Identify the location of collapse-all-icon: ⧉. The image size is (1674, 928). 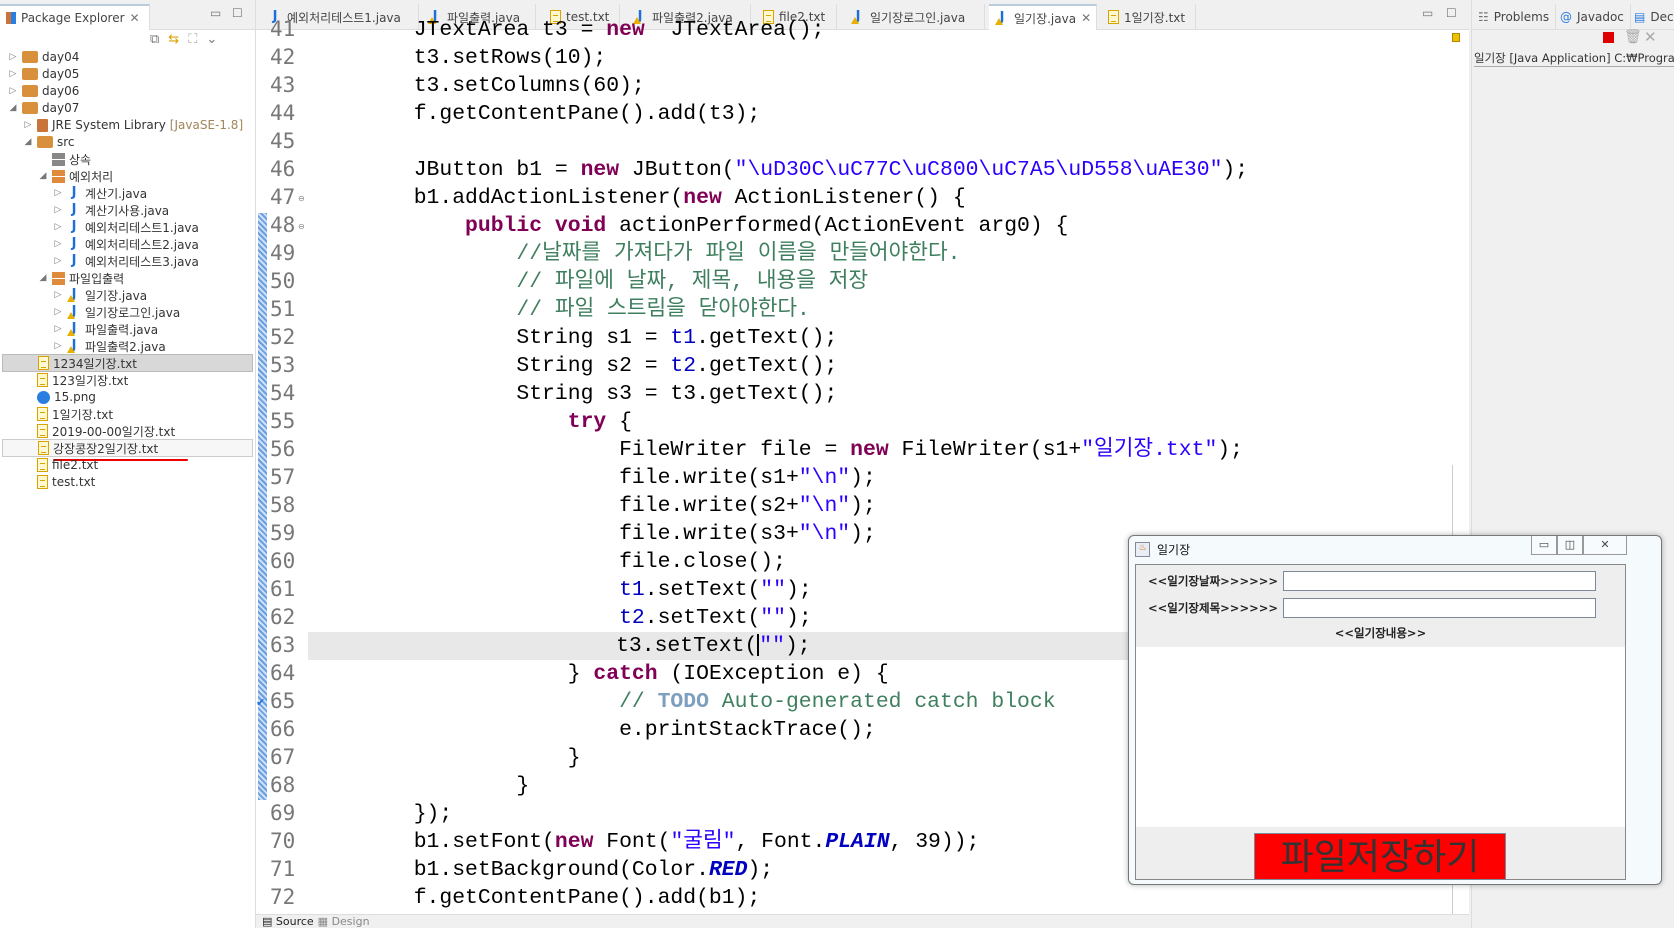
(154, 39).